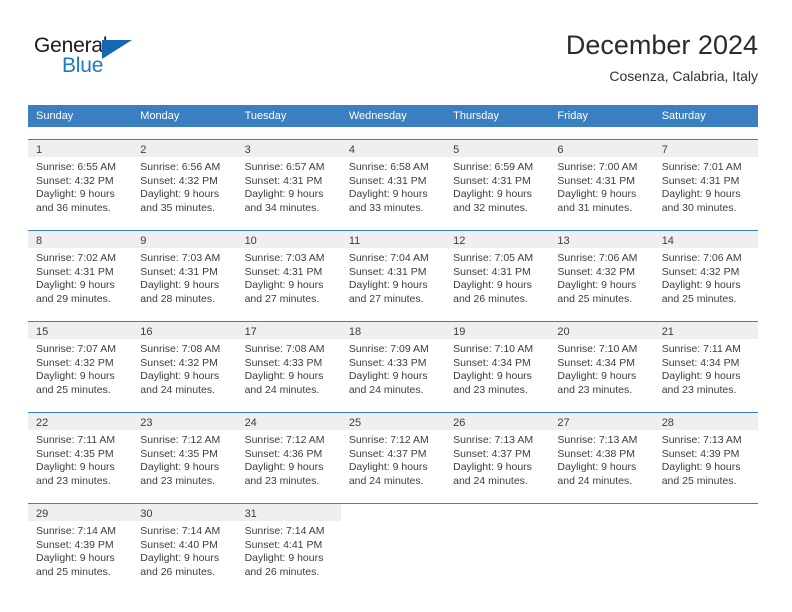  Describe the element at coordinates (596, 180) in the screenshot. I see `sunset-text: Sunset: 4:31 PM` at that location.